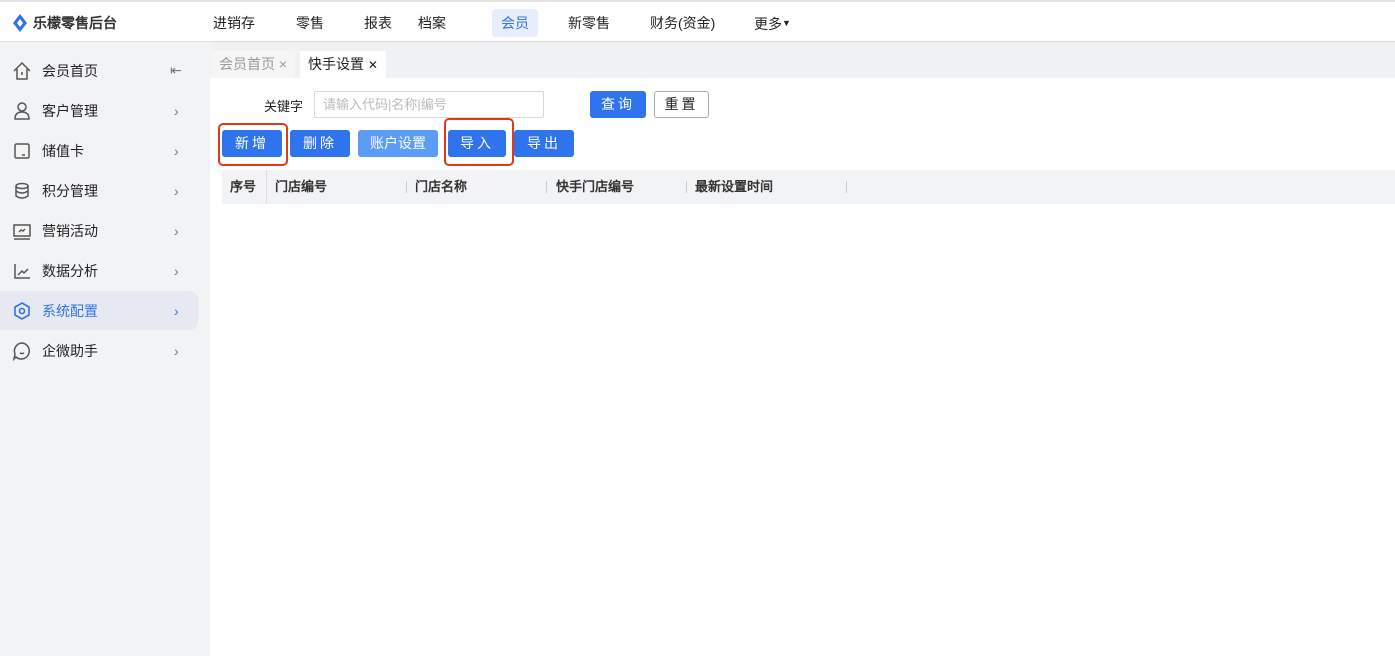 The height and width of the screenshot is (656, 1395). What do you see at coordinates (176, 70) in the screenshot?
I see `collapse-sidebar-icon: ⇤` at bounding box center [176, 70].